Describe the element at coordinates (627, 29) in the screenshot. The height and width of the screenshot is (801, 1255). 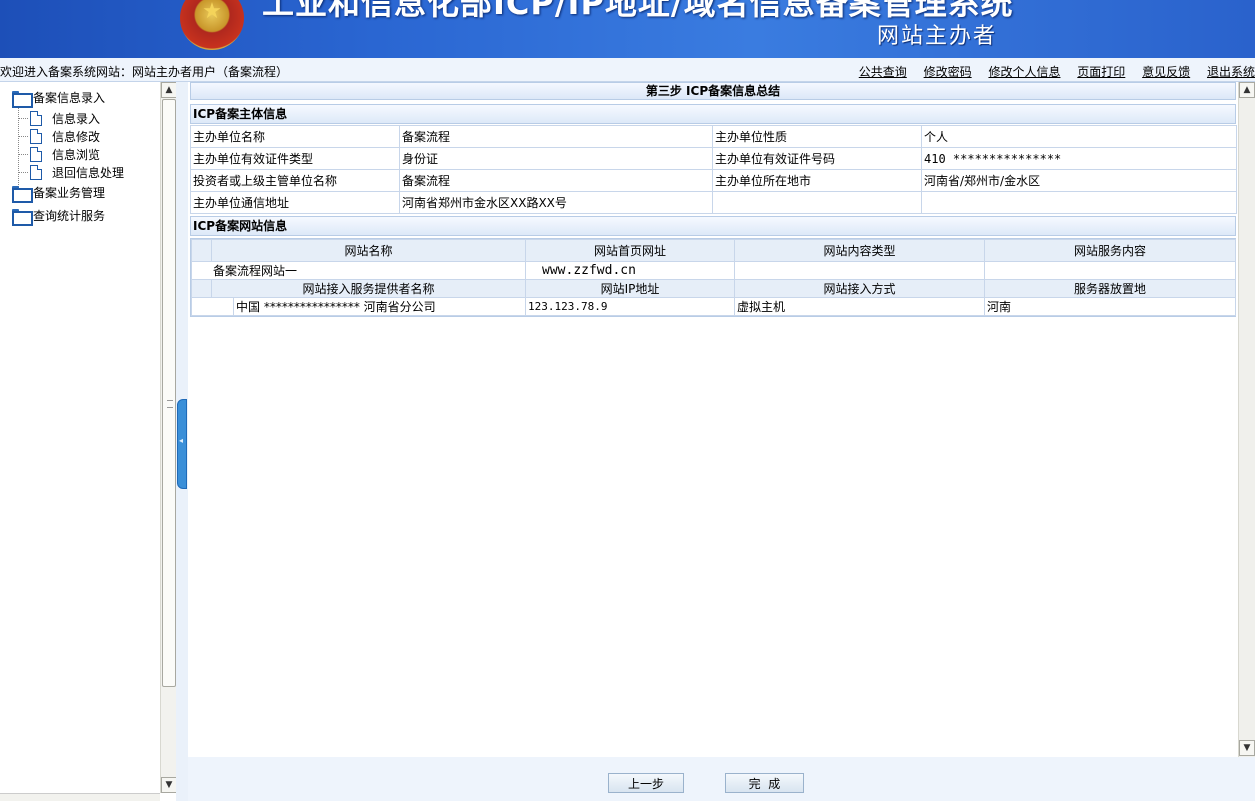
I see `header-banner: ★ 工业和信息化部ICP/IP地址/域名信息备案管理系统 网站主办者` at that location.